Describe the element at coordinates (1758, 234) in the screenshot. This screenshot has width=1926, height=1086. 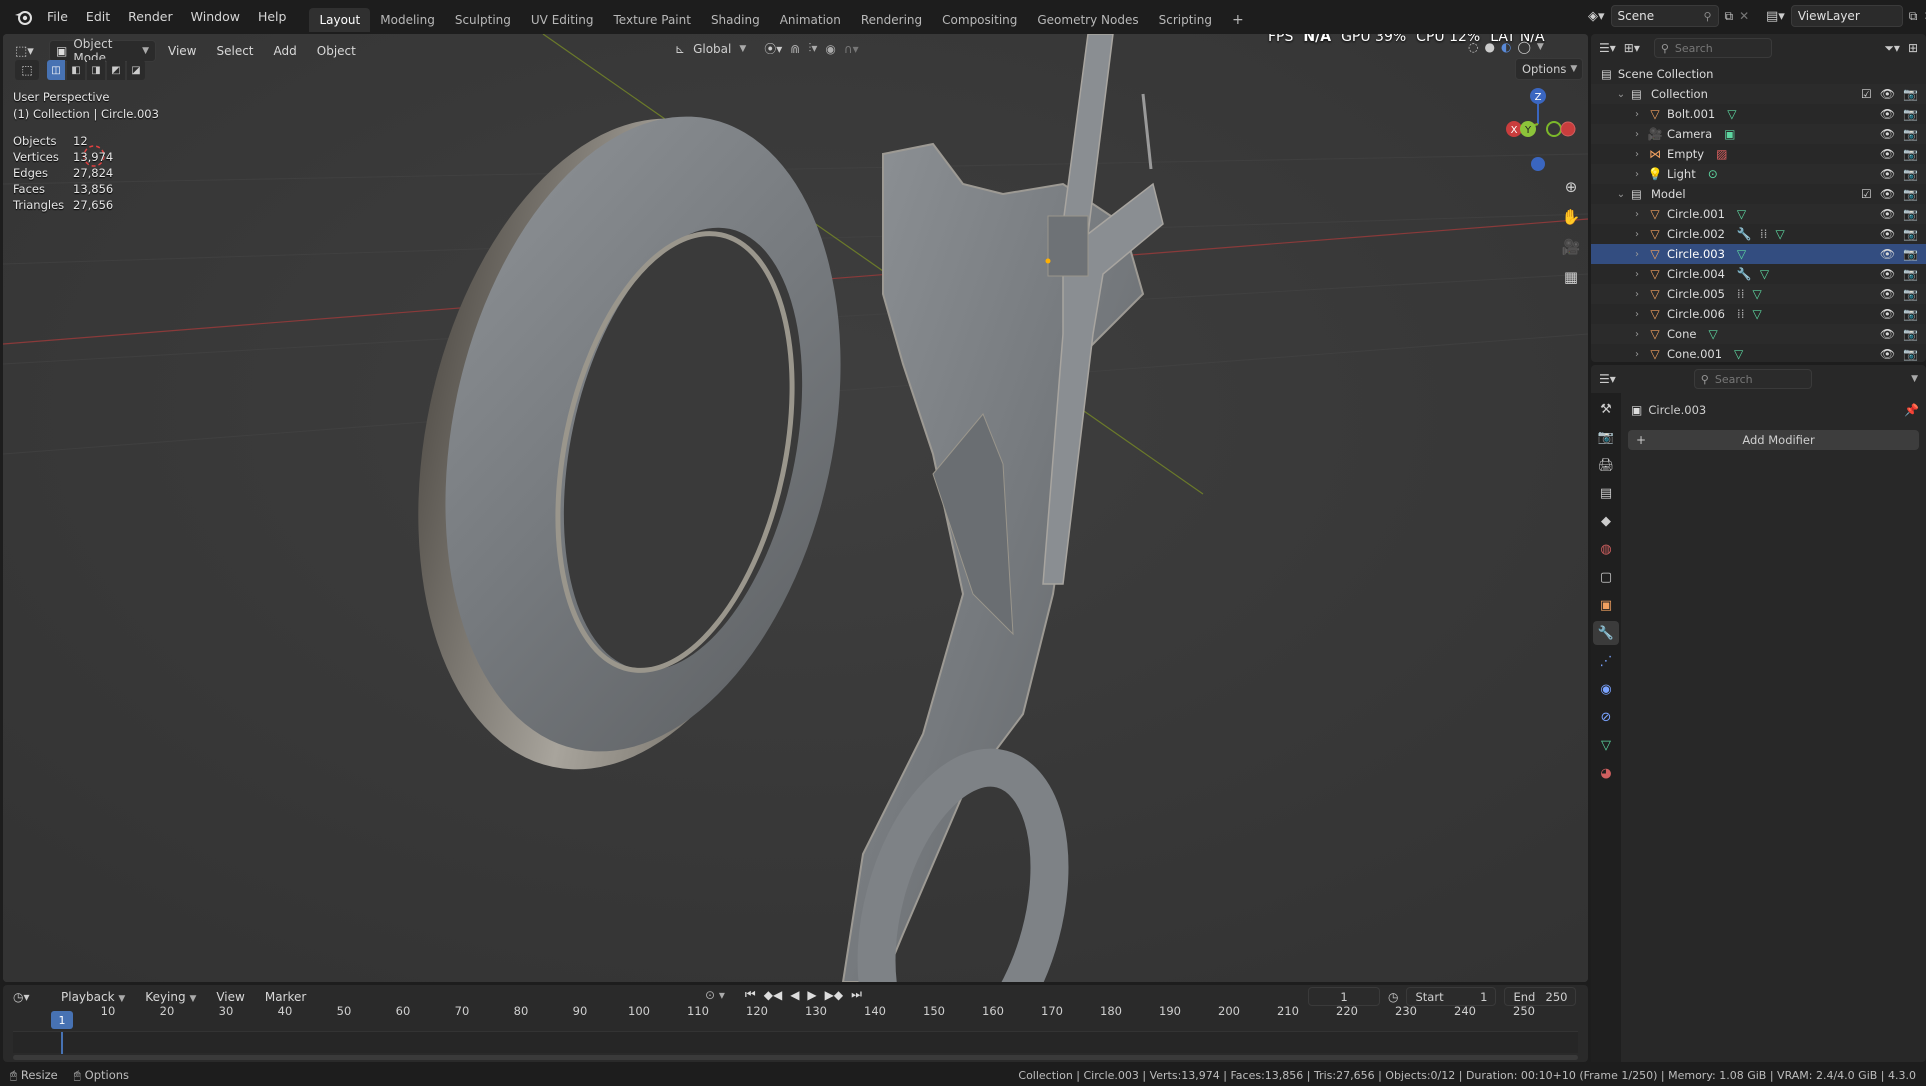
I see `tree-row-object: › ▽ Circle.002 🔧 ⁞⁞ ▽ 👁 📷` at that location.